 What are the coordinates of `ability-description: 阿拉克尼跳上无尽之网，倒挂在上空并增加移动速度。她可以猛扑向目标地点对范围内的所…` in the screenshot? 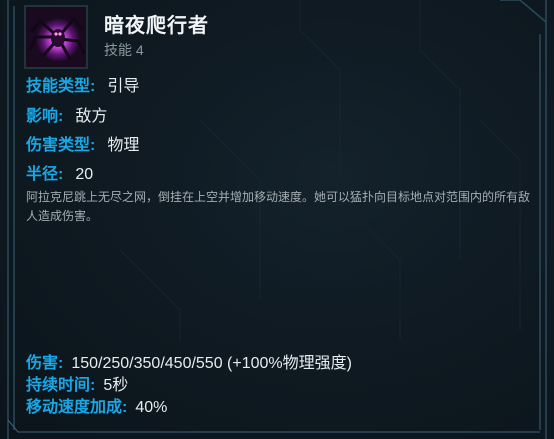 It's located at (278, 206).